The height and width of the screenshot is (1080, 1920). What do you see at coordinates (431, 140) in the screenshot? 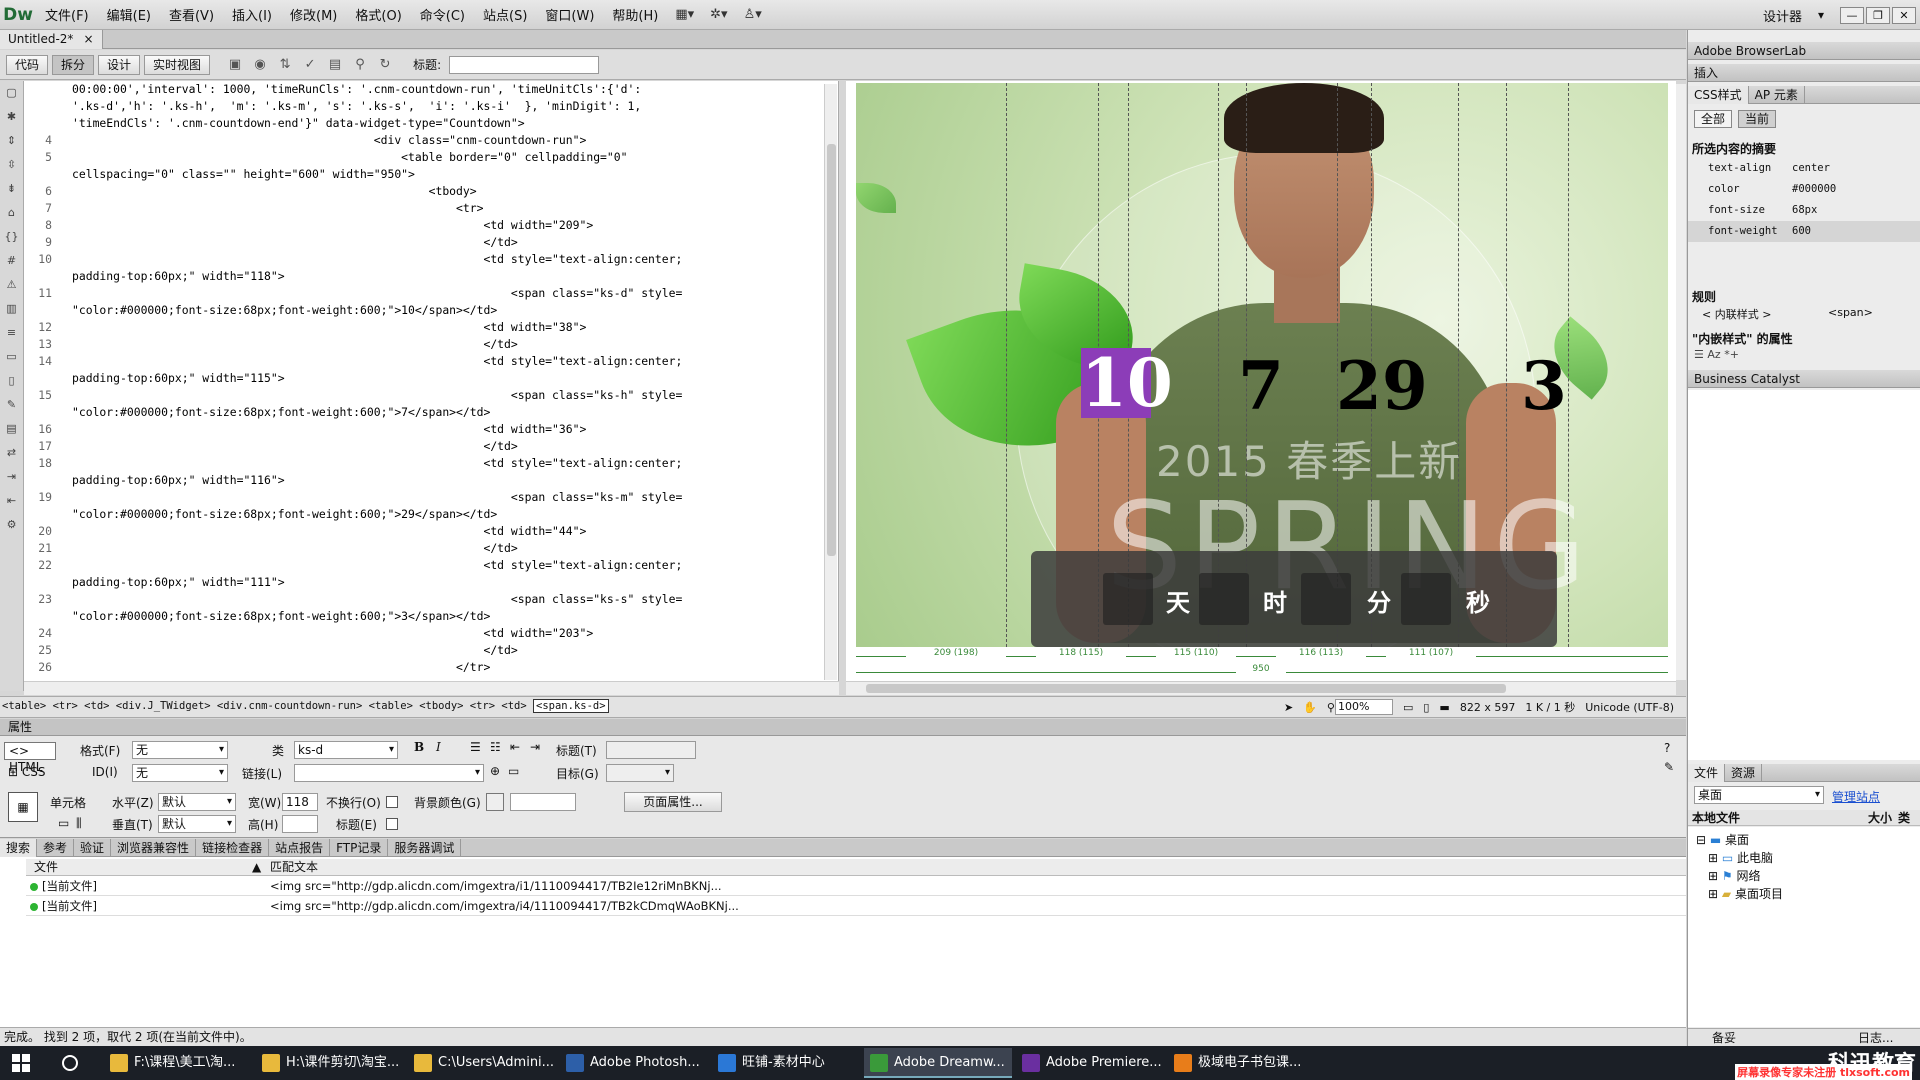
I see `code-line: 4 <div class="cnm-countdown-run">` at bounding box center [431, 140].